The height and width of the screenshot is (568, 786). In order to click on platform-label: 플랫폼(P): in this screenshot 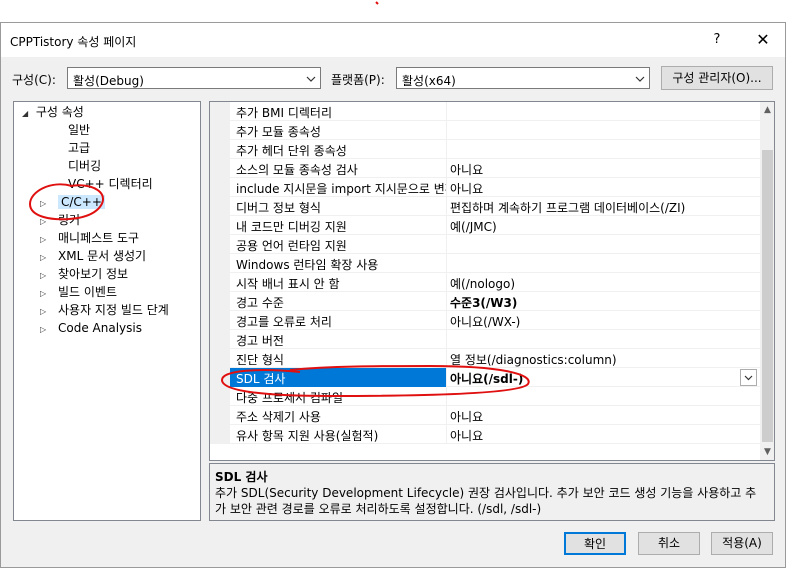, I will do `click(358, 80)`.